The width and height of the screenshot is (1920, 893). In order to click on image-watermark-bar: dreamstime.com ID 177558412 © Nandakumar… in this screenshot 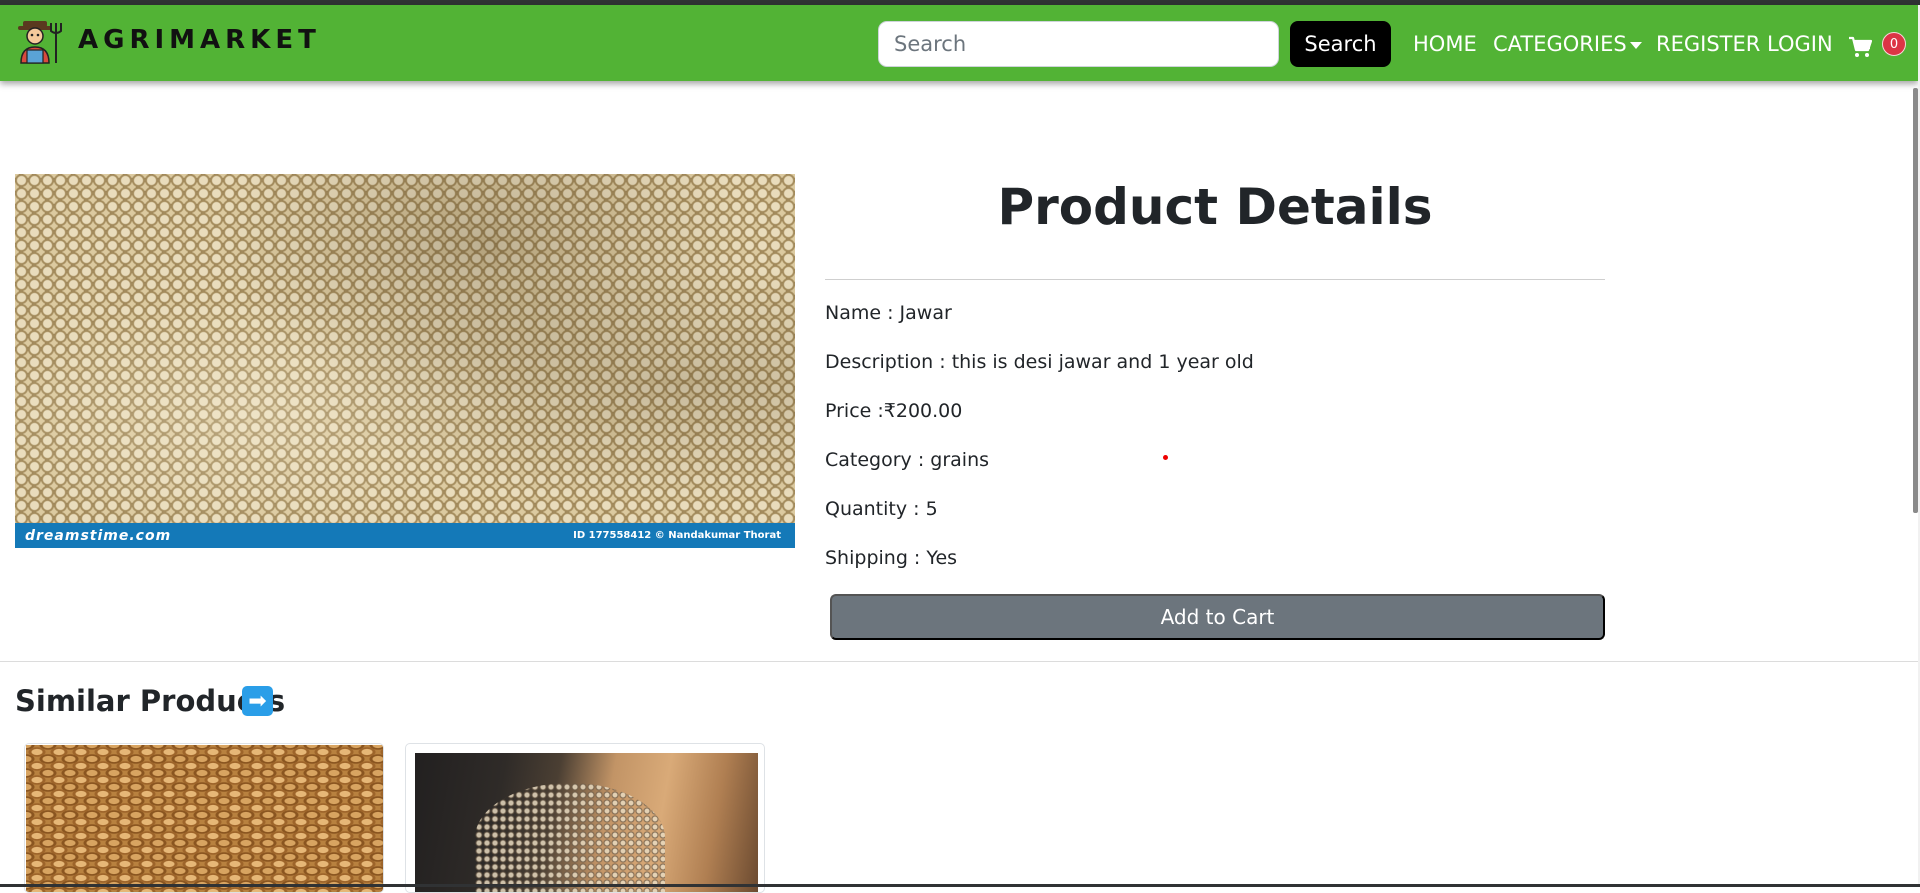, I will do `click(405, 535)`.